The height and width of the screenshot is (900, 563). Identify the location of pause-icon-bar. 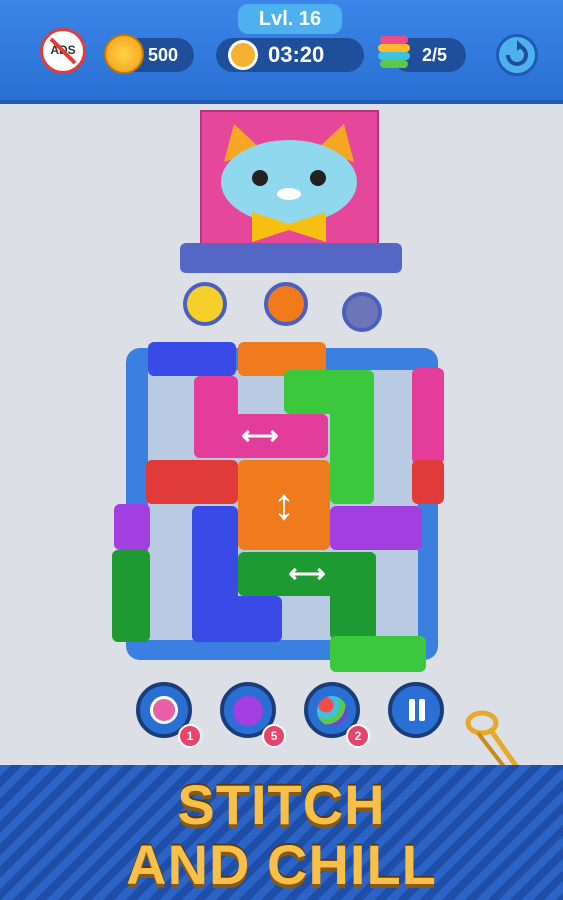
(422, 710).